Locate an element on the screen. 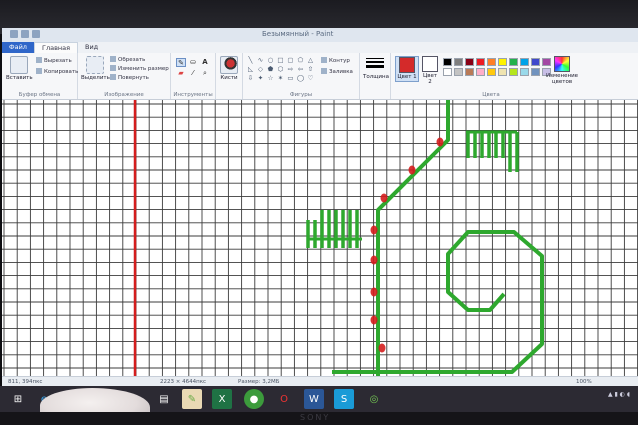  arrow-up-shape-icon: ⇧ is located at coordinates (310, 69).